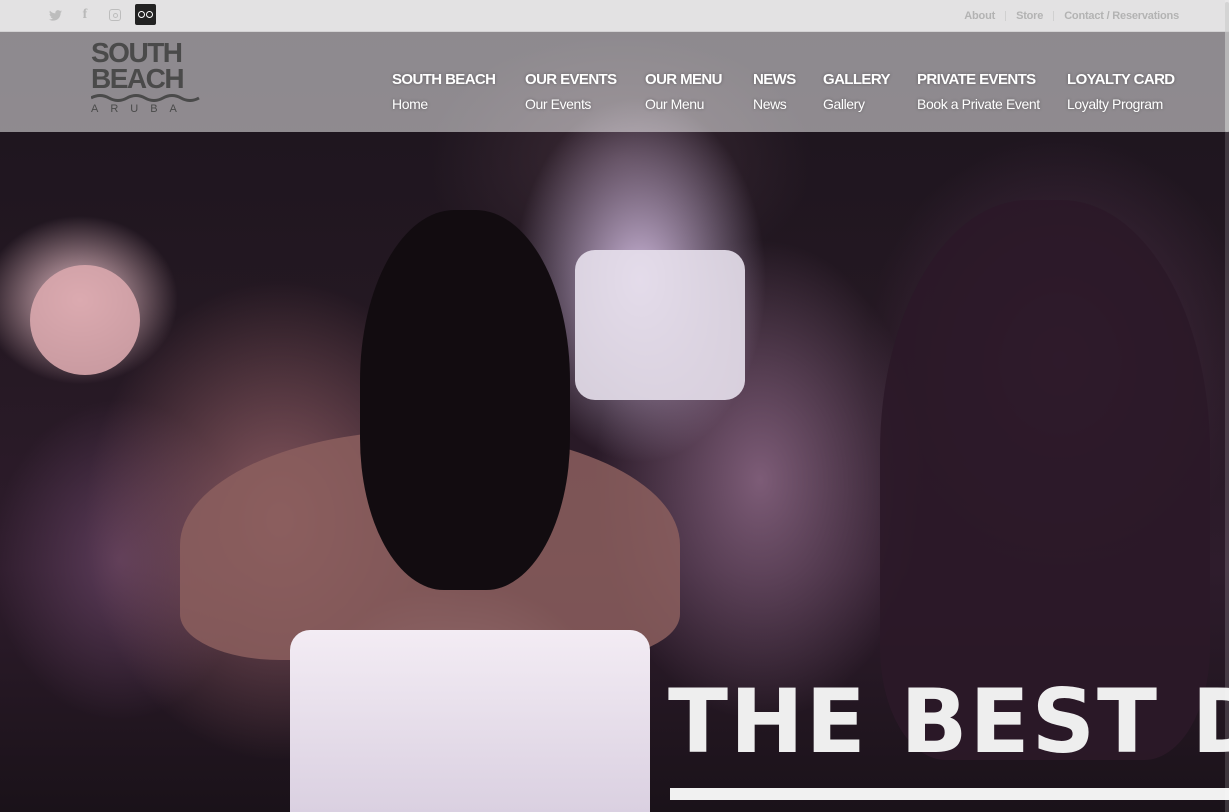 This screenshot has height=812, width=1229. I want to click on nav-subtitle: Book a Private Event, so click(978, 104).